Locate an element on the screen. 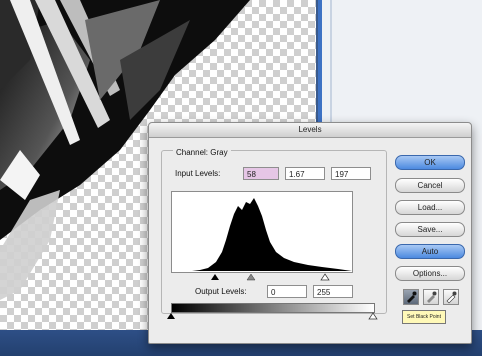  histogram-fill is located at coordinates (262, 234).